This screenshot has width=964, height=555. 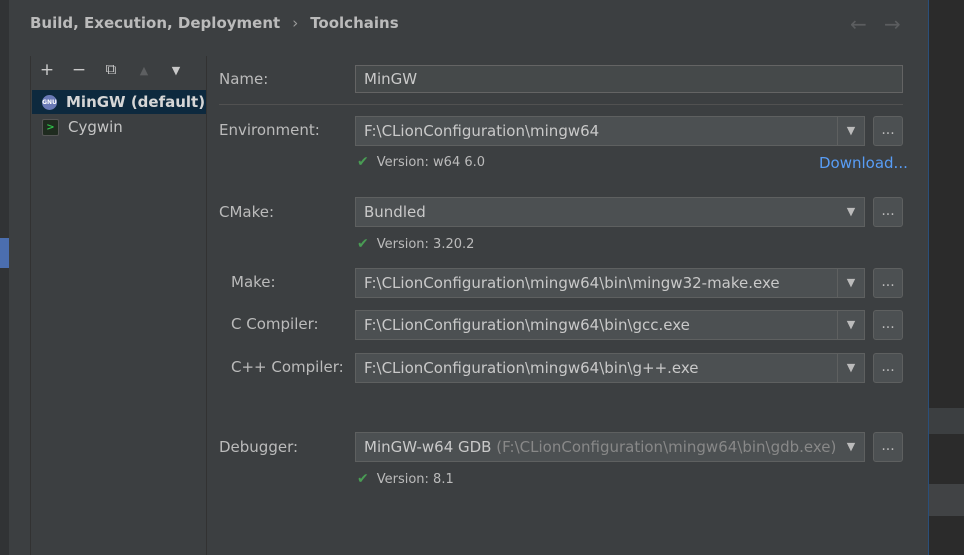 I want to click on debugger-label: Debugger:, so click(x=259, y=447).